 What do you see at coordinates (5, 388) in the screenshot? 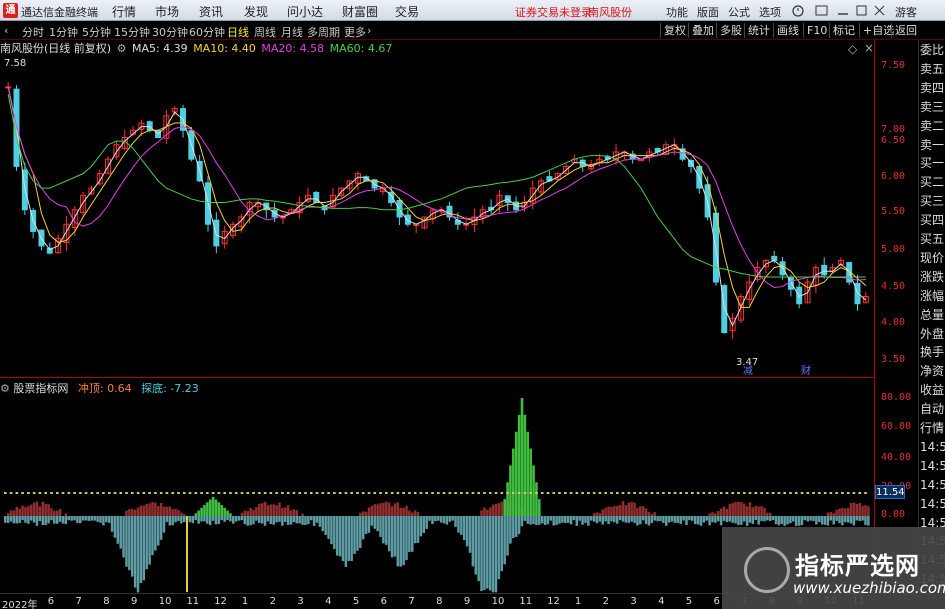
I see `indicator-settings-icon: ⚙` at bounding box center [5, 388].